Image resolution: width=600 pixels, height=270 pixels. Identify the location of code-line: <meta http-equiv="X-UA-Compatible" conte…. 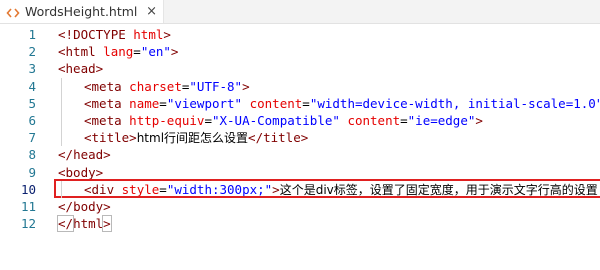
(329, 120).